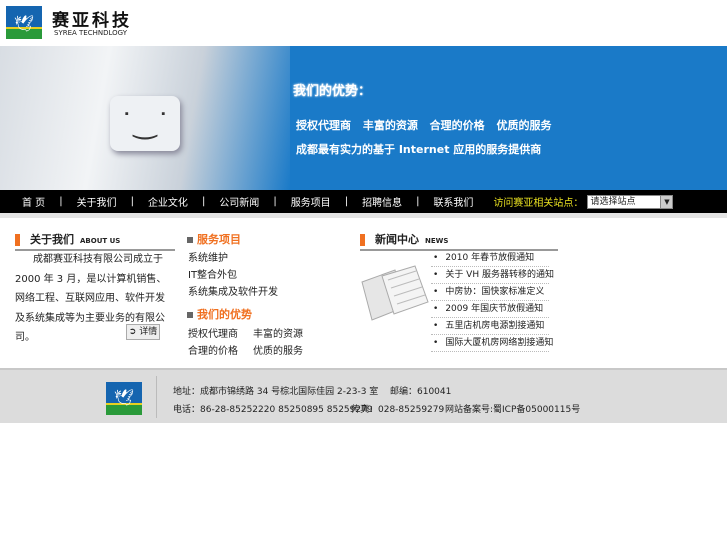  Describe the element at coordinates (311, 201) in the screenshot. I see `nav-services: 服务项目` at that location.